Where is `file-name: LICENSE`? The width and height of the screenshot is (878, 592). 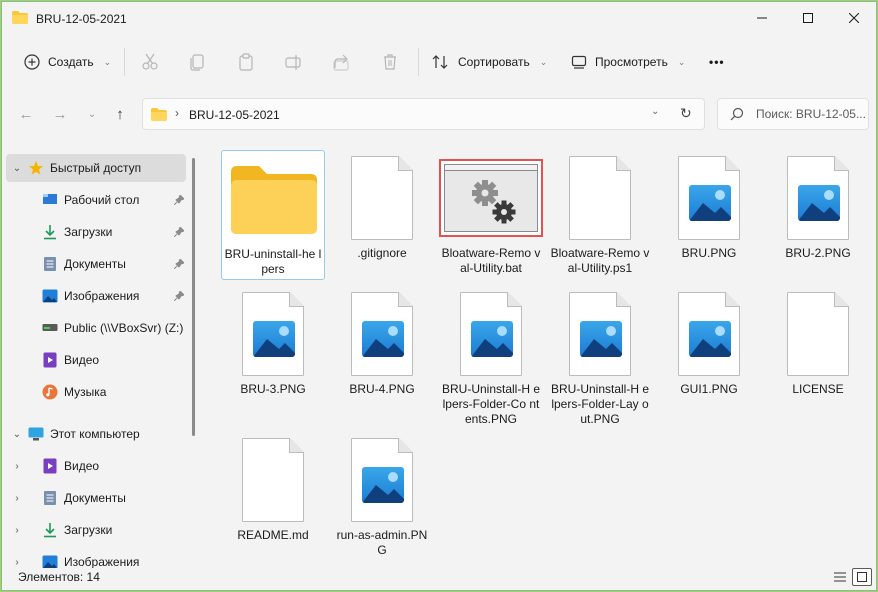
file-name: LICENSE is located at coordinates (818, 389).